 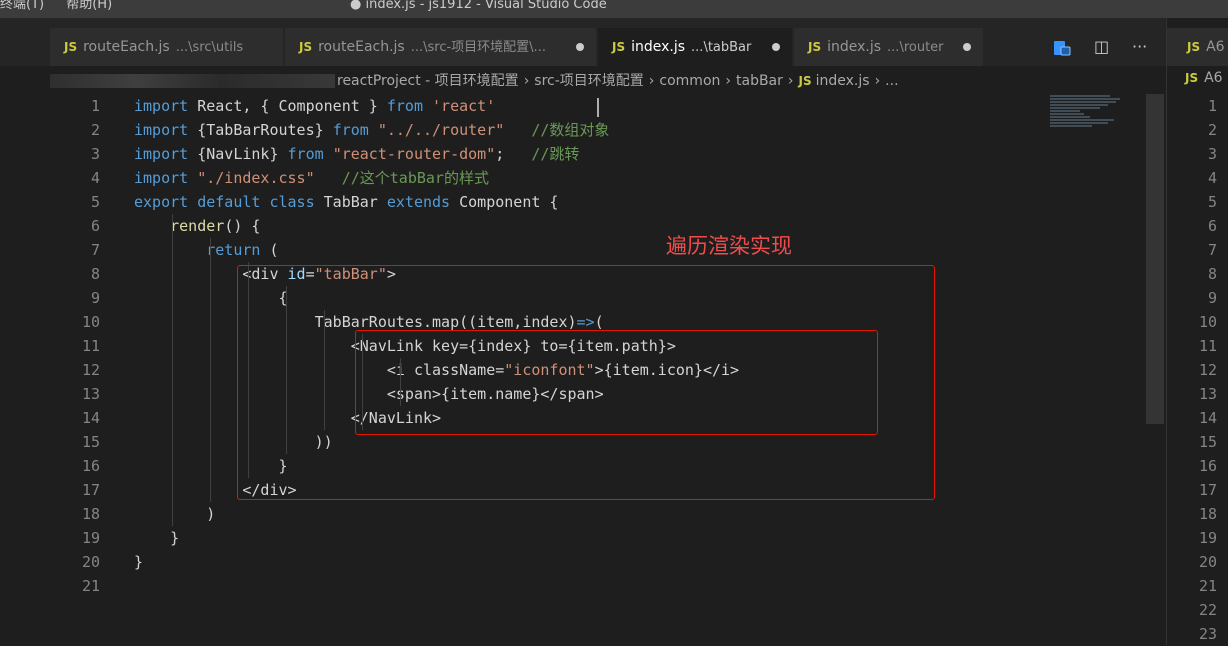 What do you see at coordinates (1100, 114) in the screenshot?
I see `minimap` at bounding box center [1100, 114].